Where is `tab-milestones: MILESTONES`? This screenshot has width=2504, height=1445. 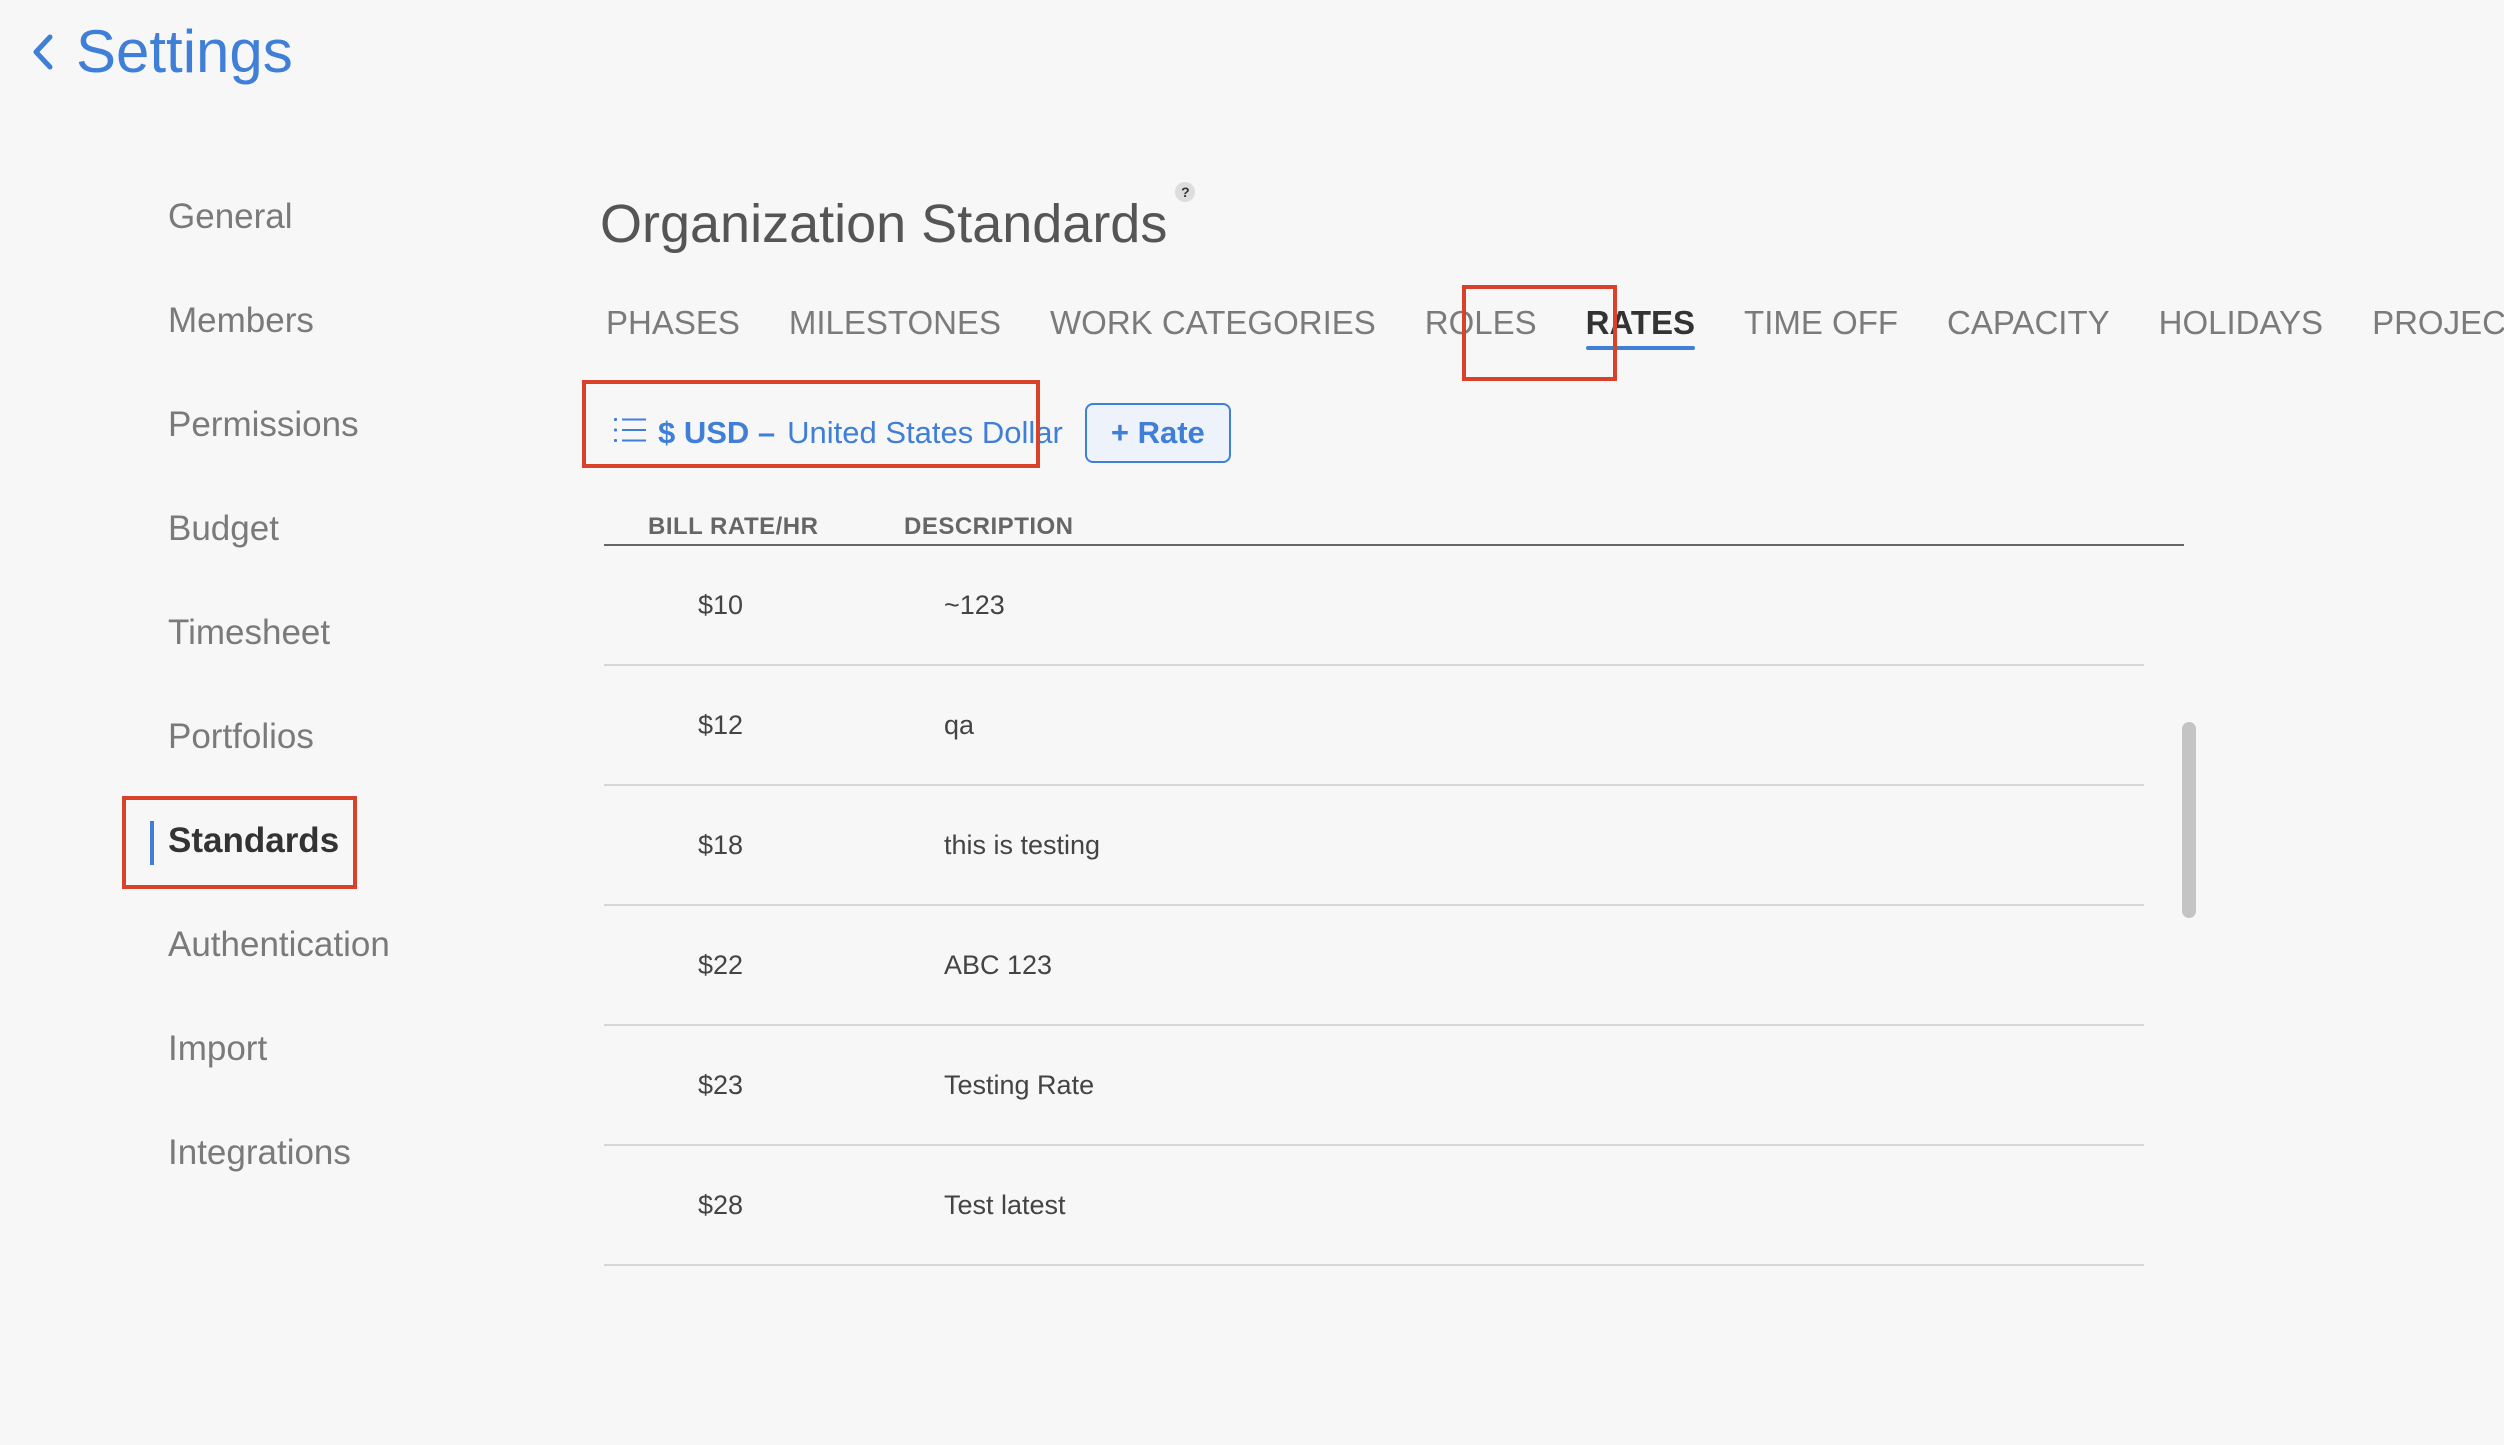 tab-milestones: MILESTONES is located at coordinates (895, 323).